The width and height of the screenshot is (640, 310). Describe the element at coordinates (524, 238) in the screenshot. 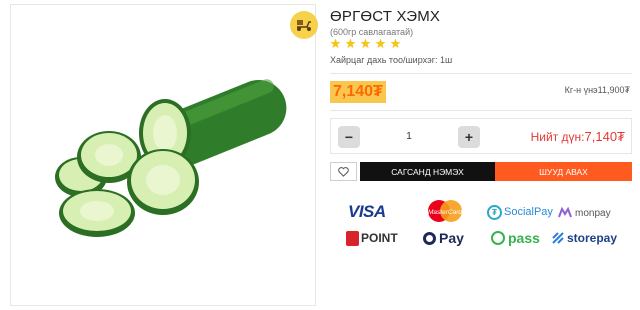

I see `pass-label: pass` at that location.